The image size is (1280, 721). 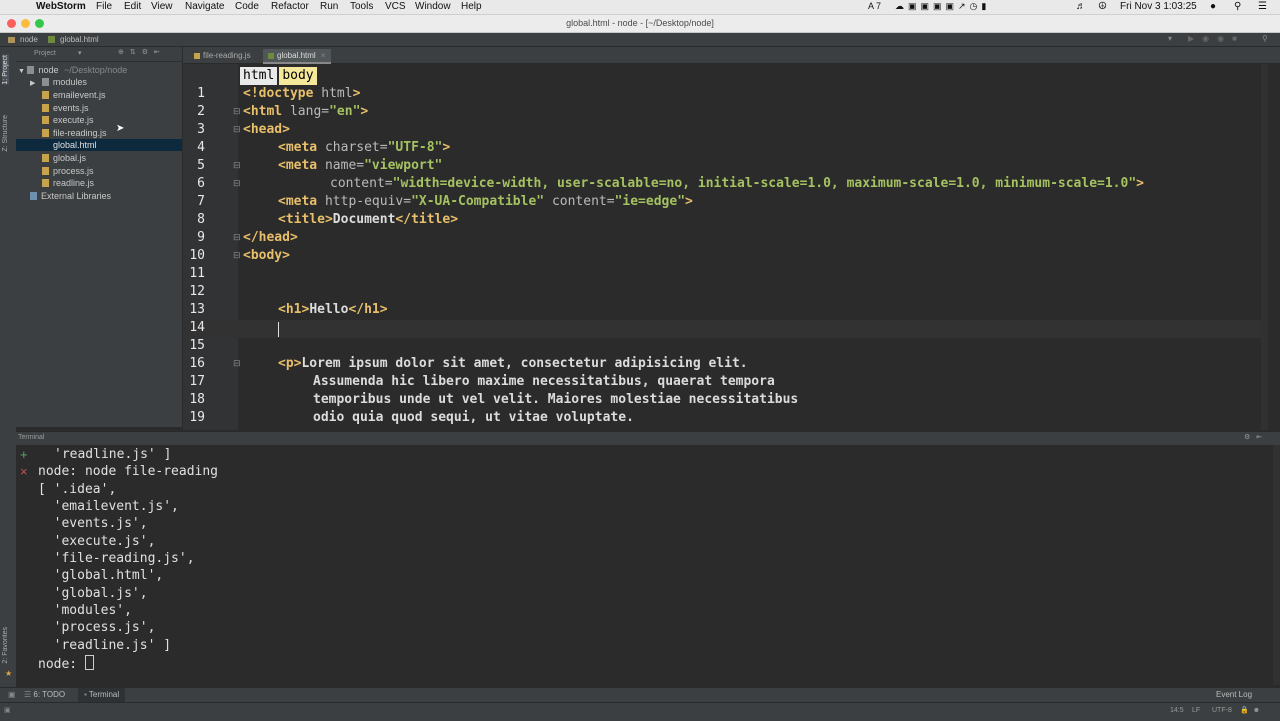 What do you see at coordinates (290, 6) in the screenshot?
I see `menu-refactor: Refactor` at bounding box center [290, 6].